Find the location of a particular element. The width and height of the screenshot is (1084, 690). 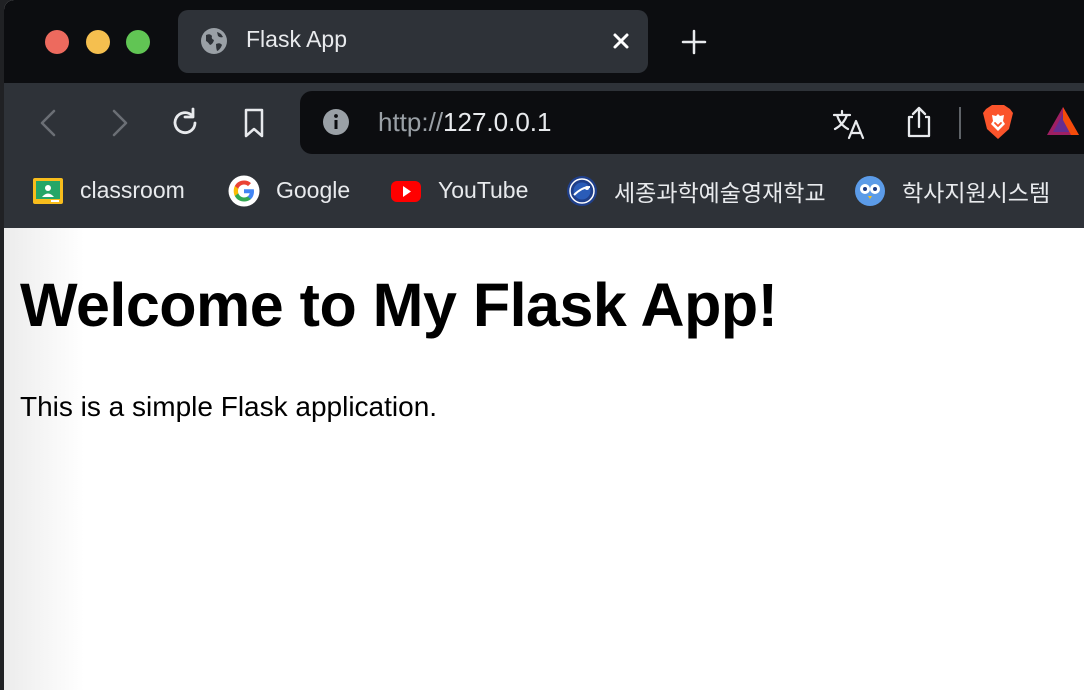

tab-strip: Flask App is located at coordinates (544, 41).